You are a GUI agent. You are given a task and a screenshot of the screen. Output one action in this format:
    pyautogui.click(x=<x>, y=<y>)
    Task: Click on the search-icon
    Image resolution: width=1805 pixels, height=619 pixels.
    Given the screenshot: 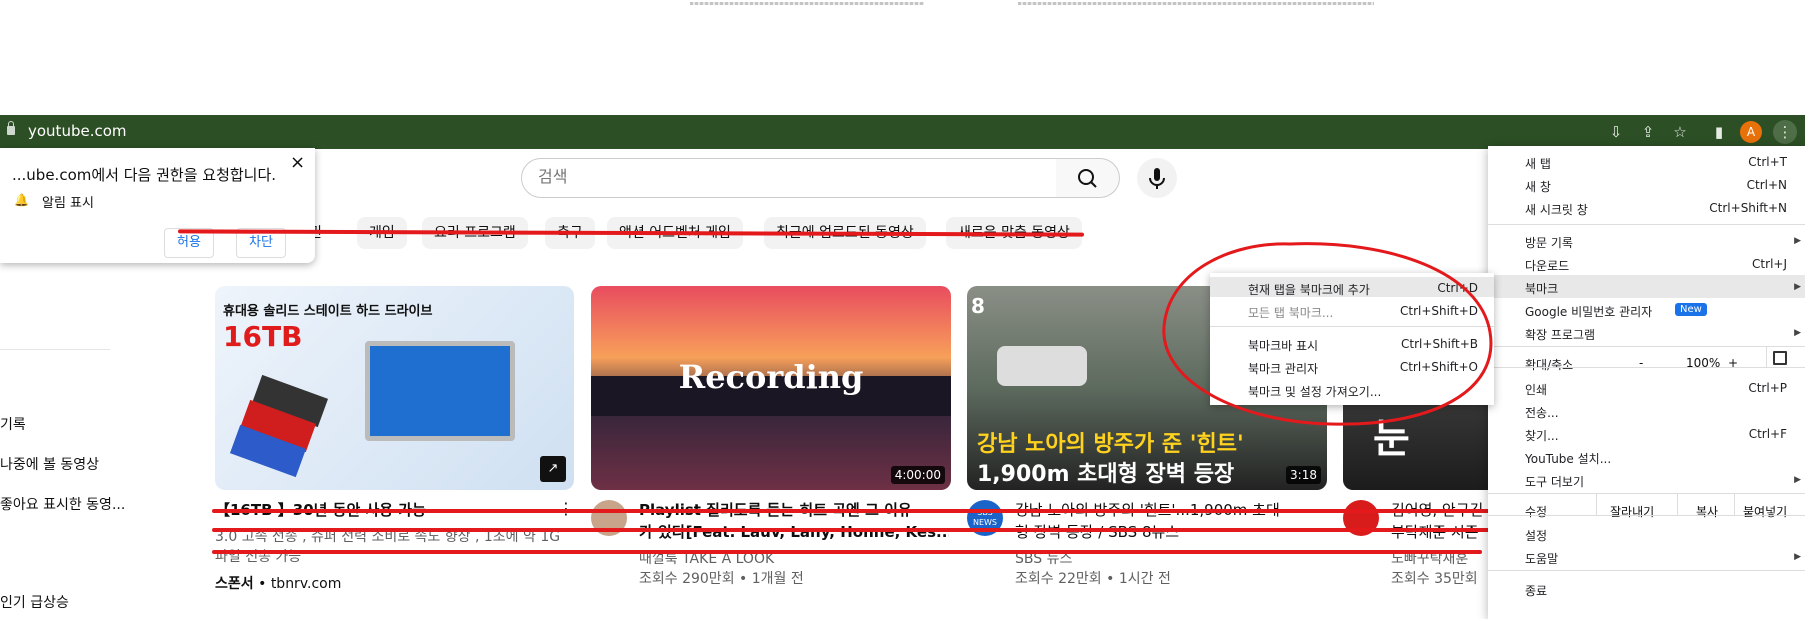 What is the action you would take?
    pyautogui.click(x=1087, y=178)
    